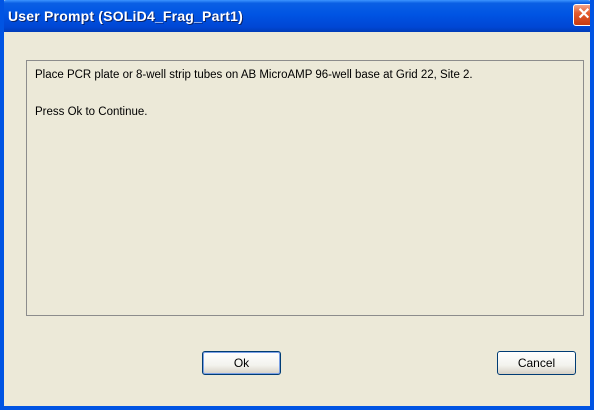 The width and height of the screenshot is (594, 410). Describe the element at coordinates (125, 16) in the screenshot. I see `window-title: User Prompt (SOLiD4_Frag_Part1)` at that location.